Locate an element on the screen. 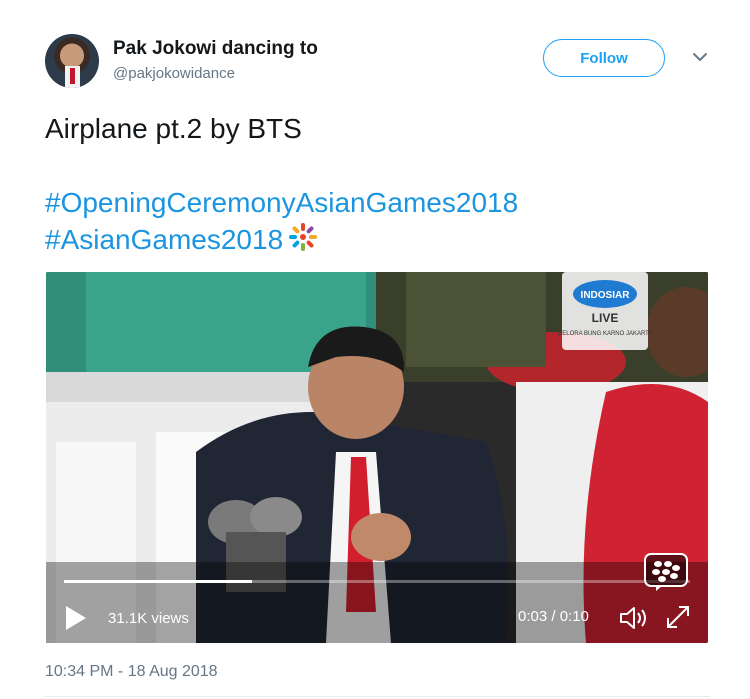 Image resolution: width=750 pixels, height=699 pixels. author-name: Pak Jokowi dancing to is located at coordinates (215, 49).